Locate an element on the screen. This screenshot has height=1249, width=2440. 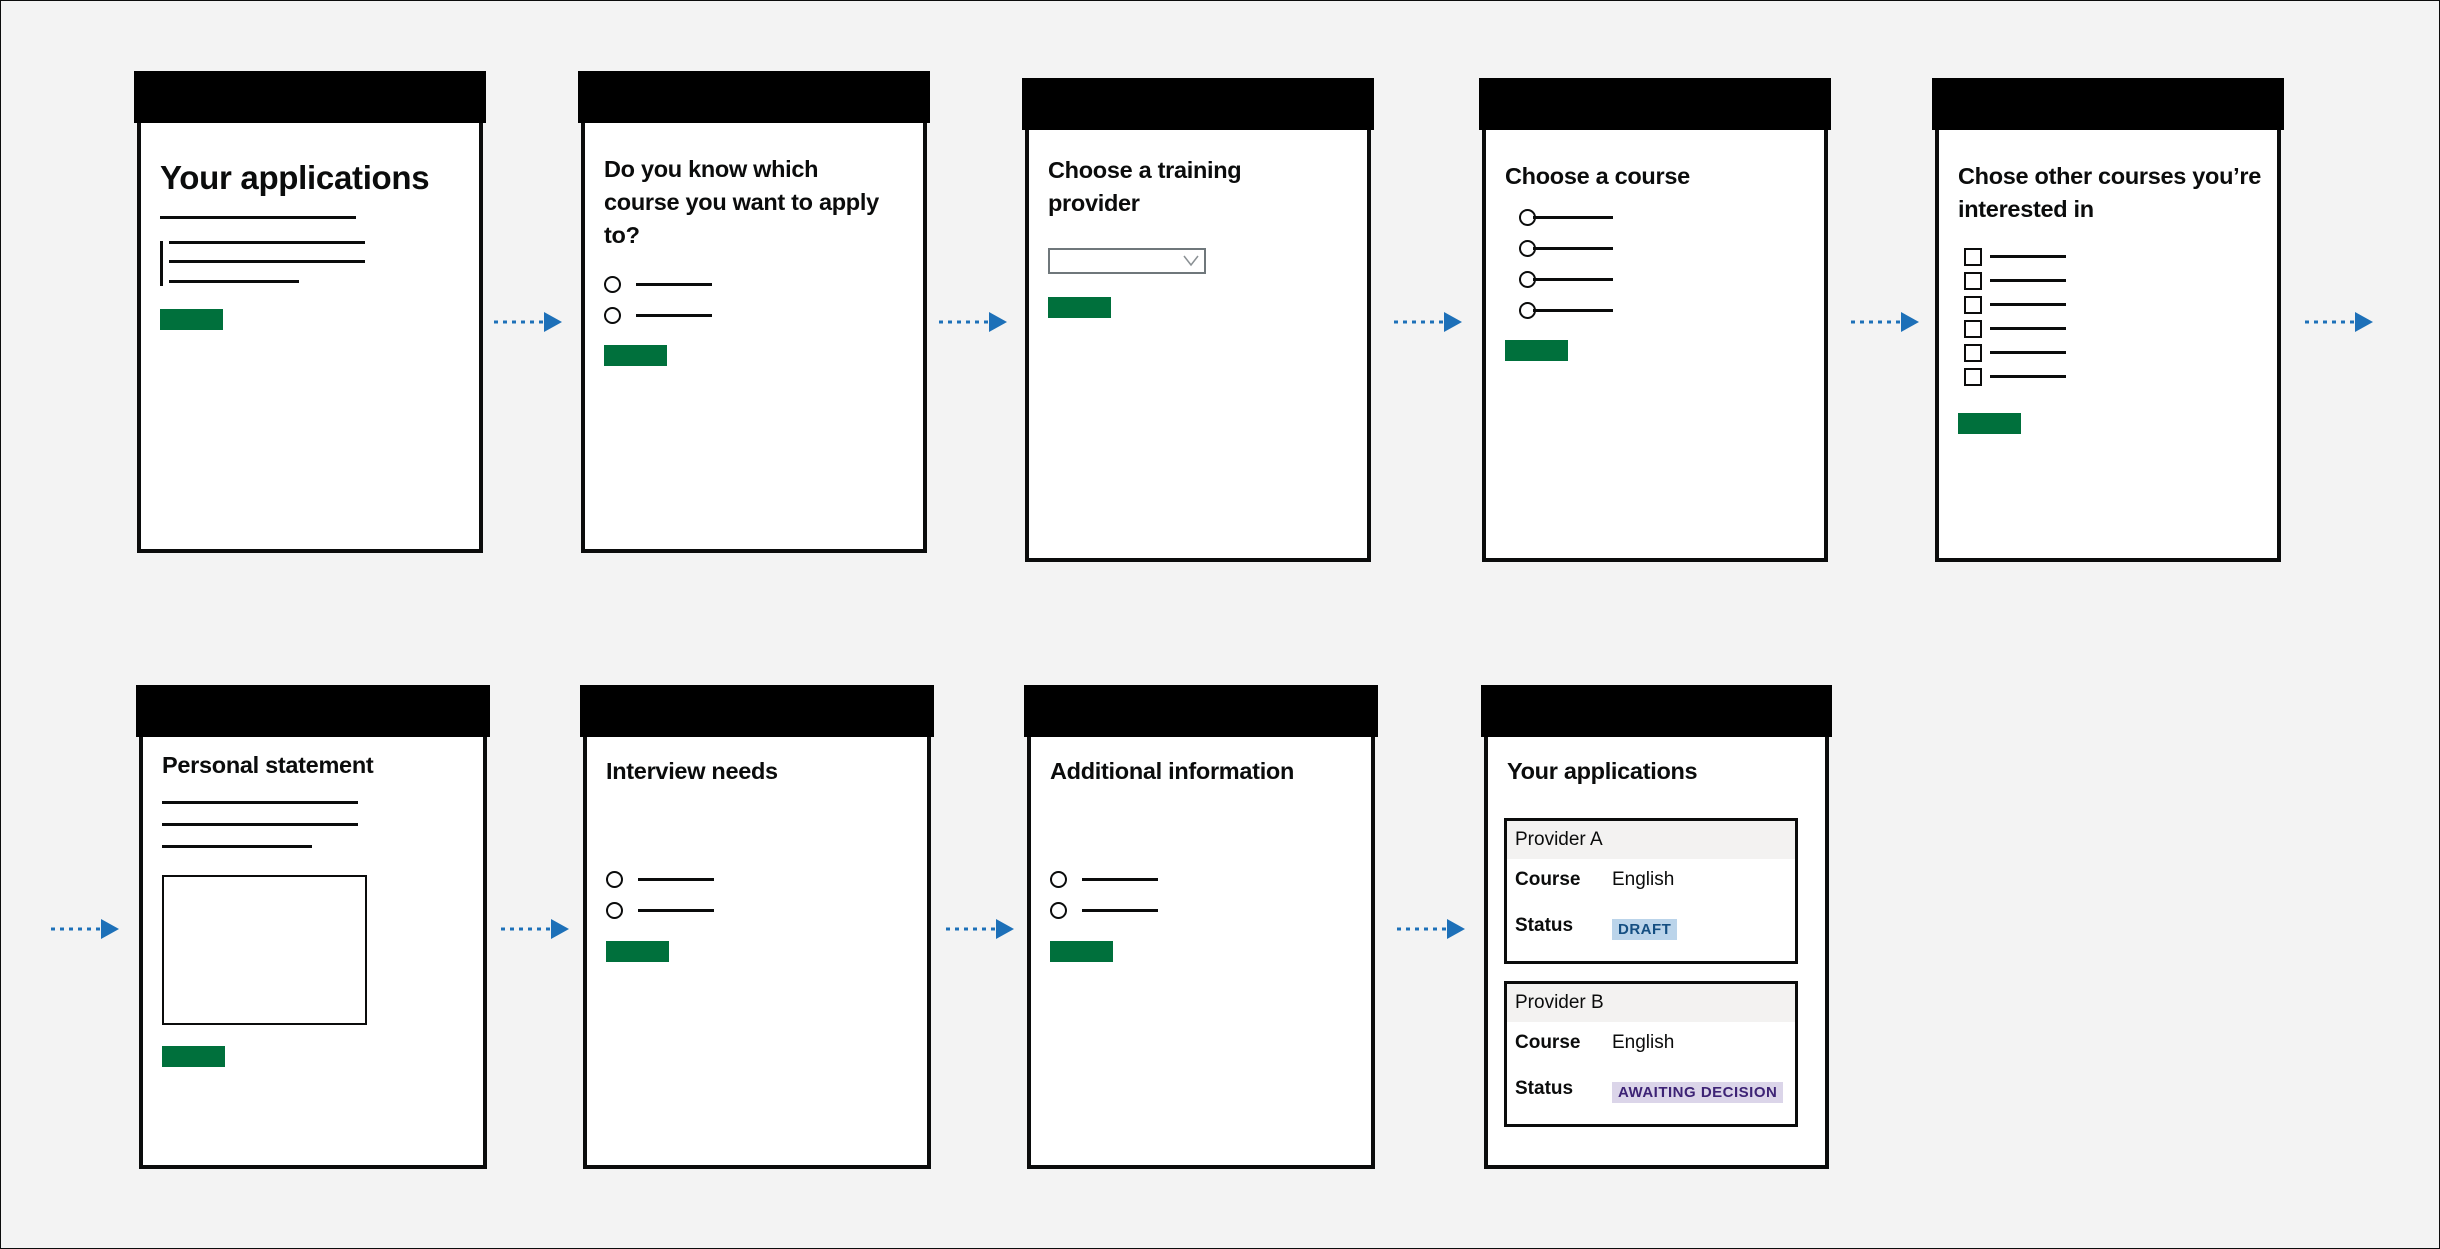
screen-additional-information: Additional information is located at coordinates (1201, 927).